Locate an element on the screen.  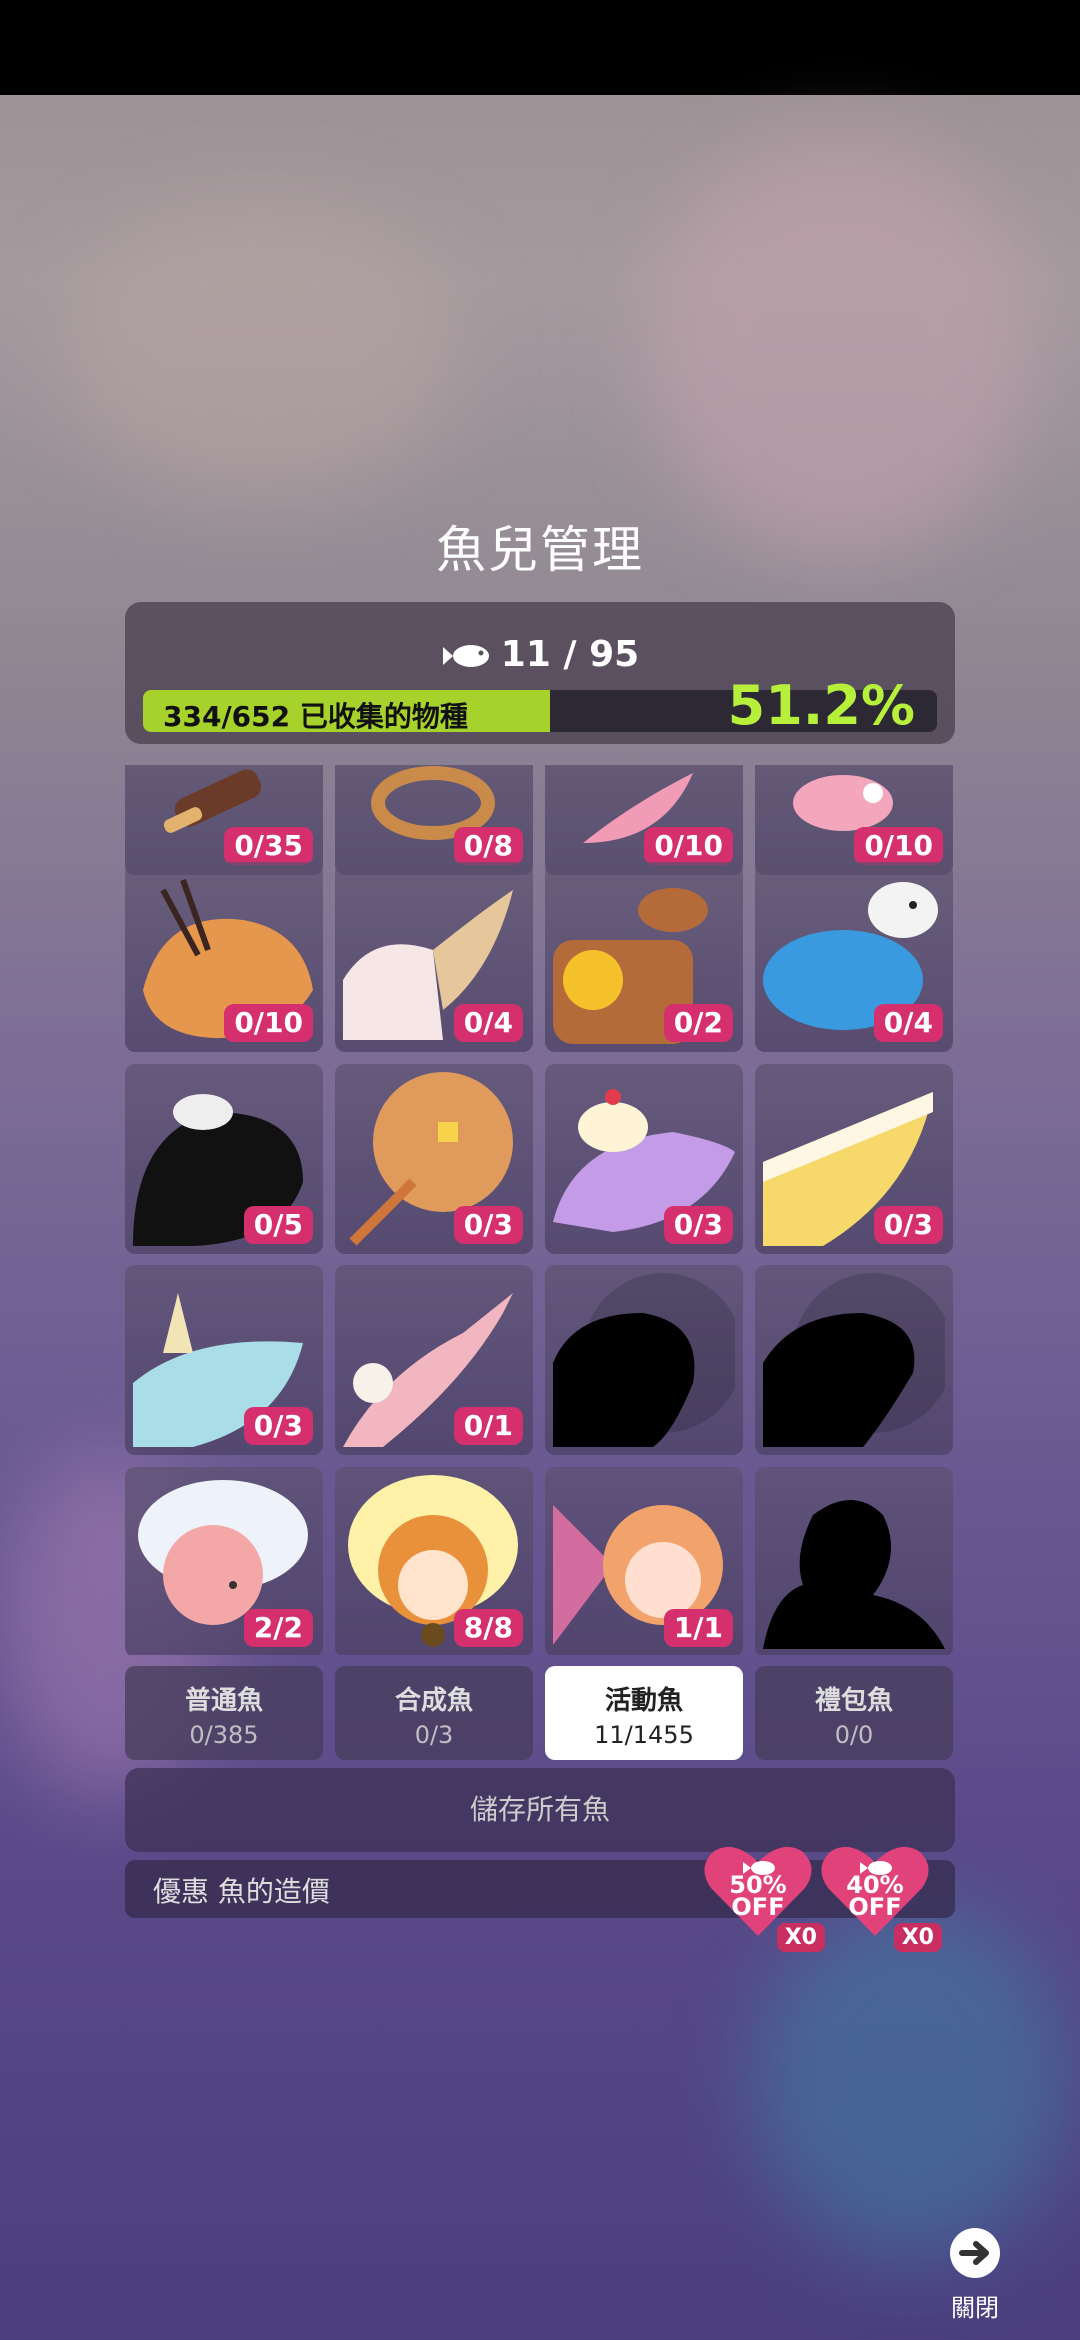
fish-category-tabs: 普通魚 0/385 合成魚 0/3 活動魚 11/1455 禮包魚 0/0 is located at coordinates (540, 1713).